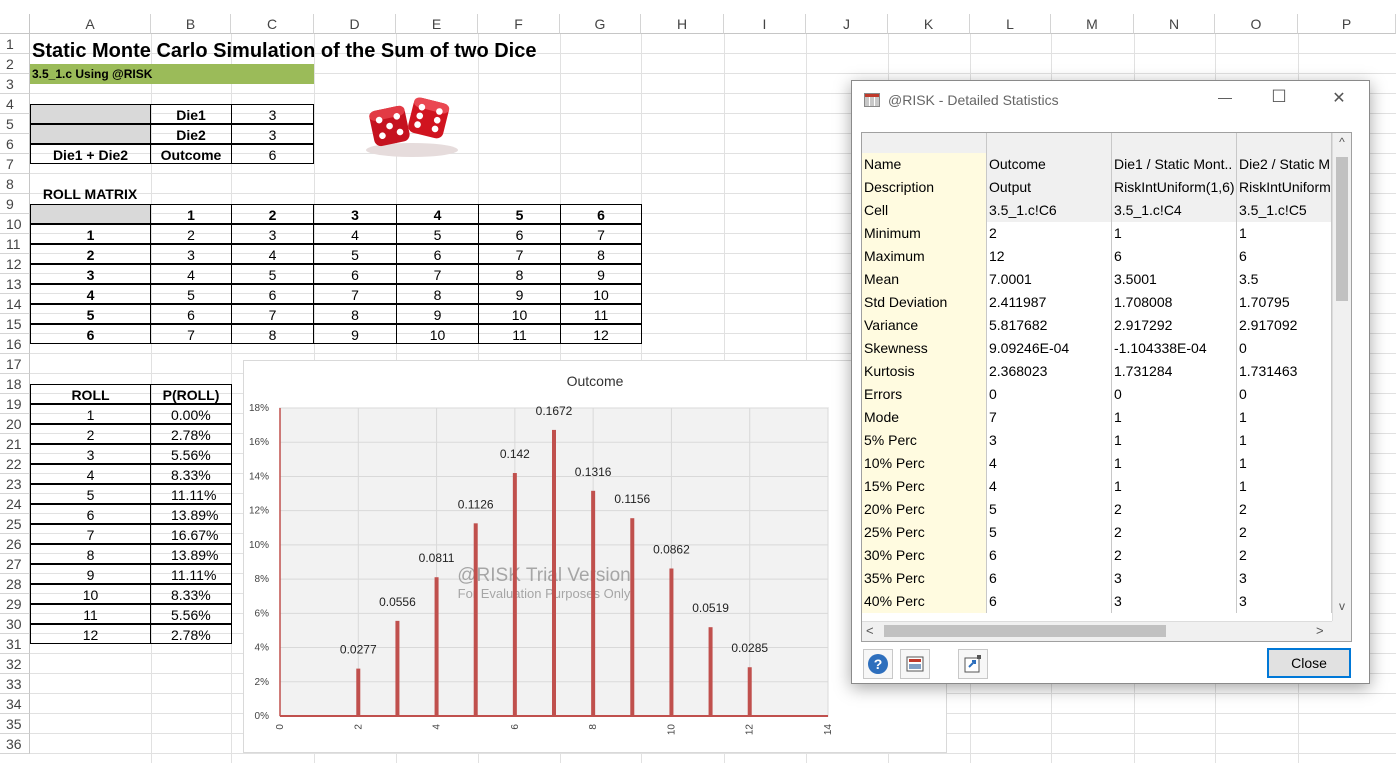  I want to click on matrix-header-cell: 6, so click(601, 214).